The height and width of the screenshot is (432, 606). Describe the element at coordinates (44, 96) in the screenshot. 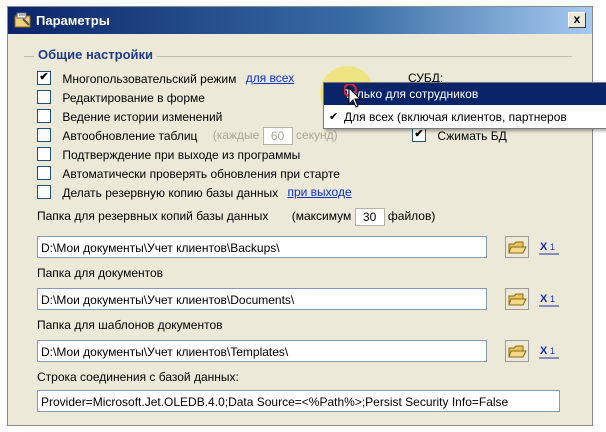

I see `edit-in-form-checkbox` at that location.